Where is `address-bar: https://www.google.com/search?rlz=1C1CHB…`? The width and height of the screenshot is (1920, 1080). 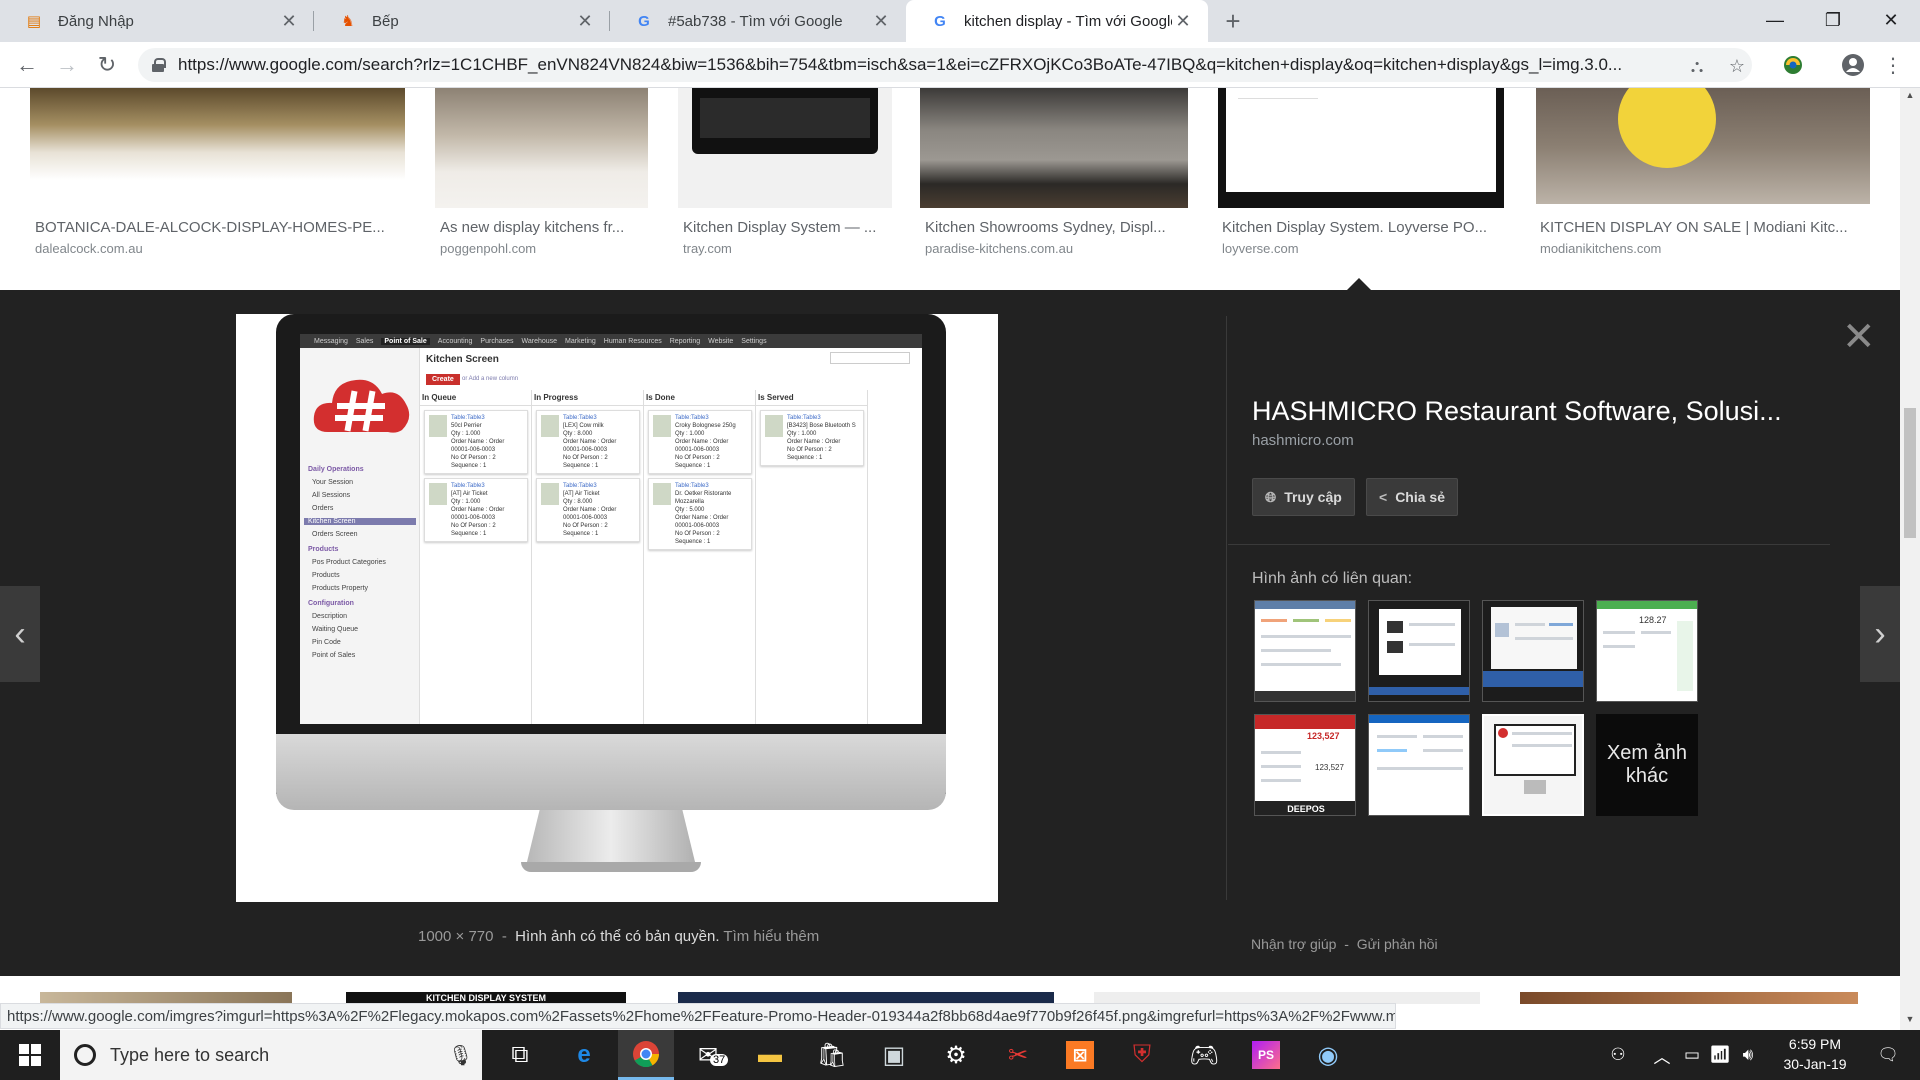
address-bar: https://www.google.com/search?rlz=1C1CHB… is located at coordinates (945, 65).